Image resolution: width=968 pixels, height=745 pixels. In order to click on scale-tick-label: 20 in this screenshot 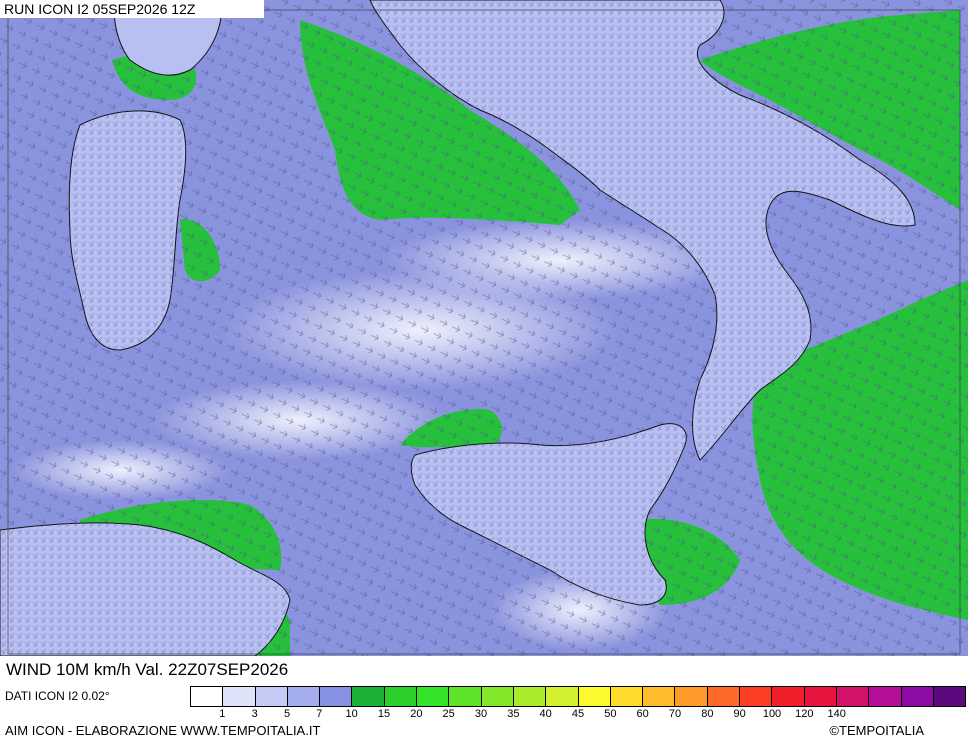, I will do `click(416, 714)`.